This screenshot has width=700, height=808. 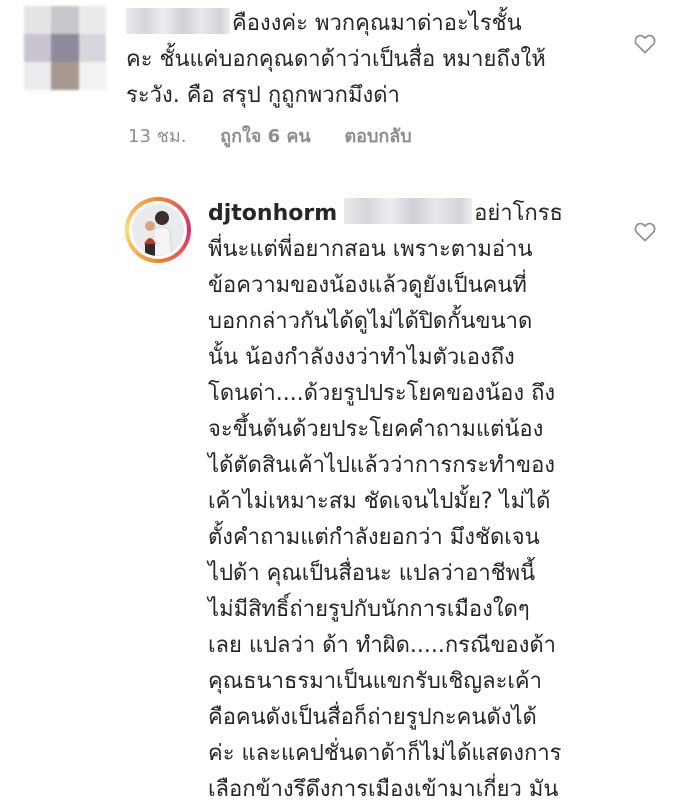 I want to click on blurred-mention, so click(x=408, y=211).